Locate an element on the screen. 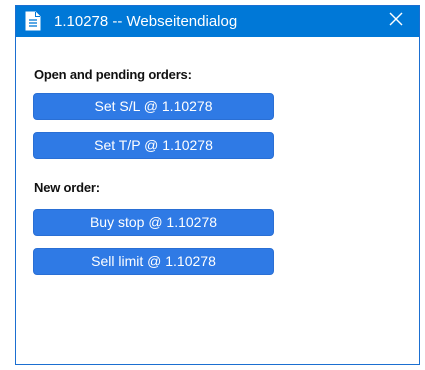  document-icon is located at coordinates (33, 21).